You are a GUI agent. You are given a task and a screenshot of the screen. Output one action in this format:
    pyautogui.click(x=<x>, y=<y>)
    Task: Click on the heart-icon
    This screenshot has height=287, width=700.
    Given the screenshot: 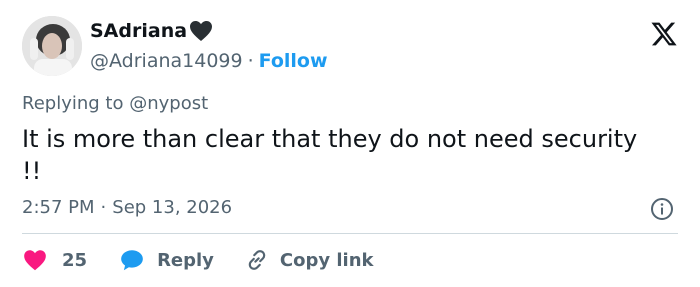 What is the action you would take?
    pyautogui.click(x=35, y=260)
    